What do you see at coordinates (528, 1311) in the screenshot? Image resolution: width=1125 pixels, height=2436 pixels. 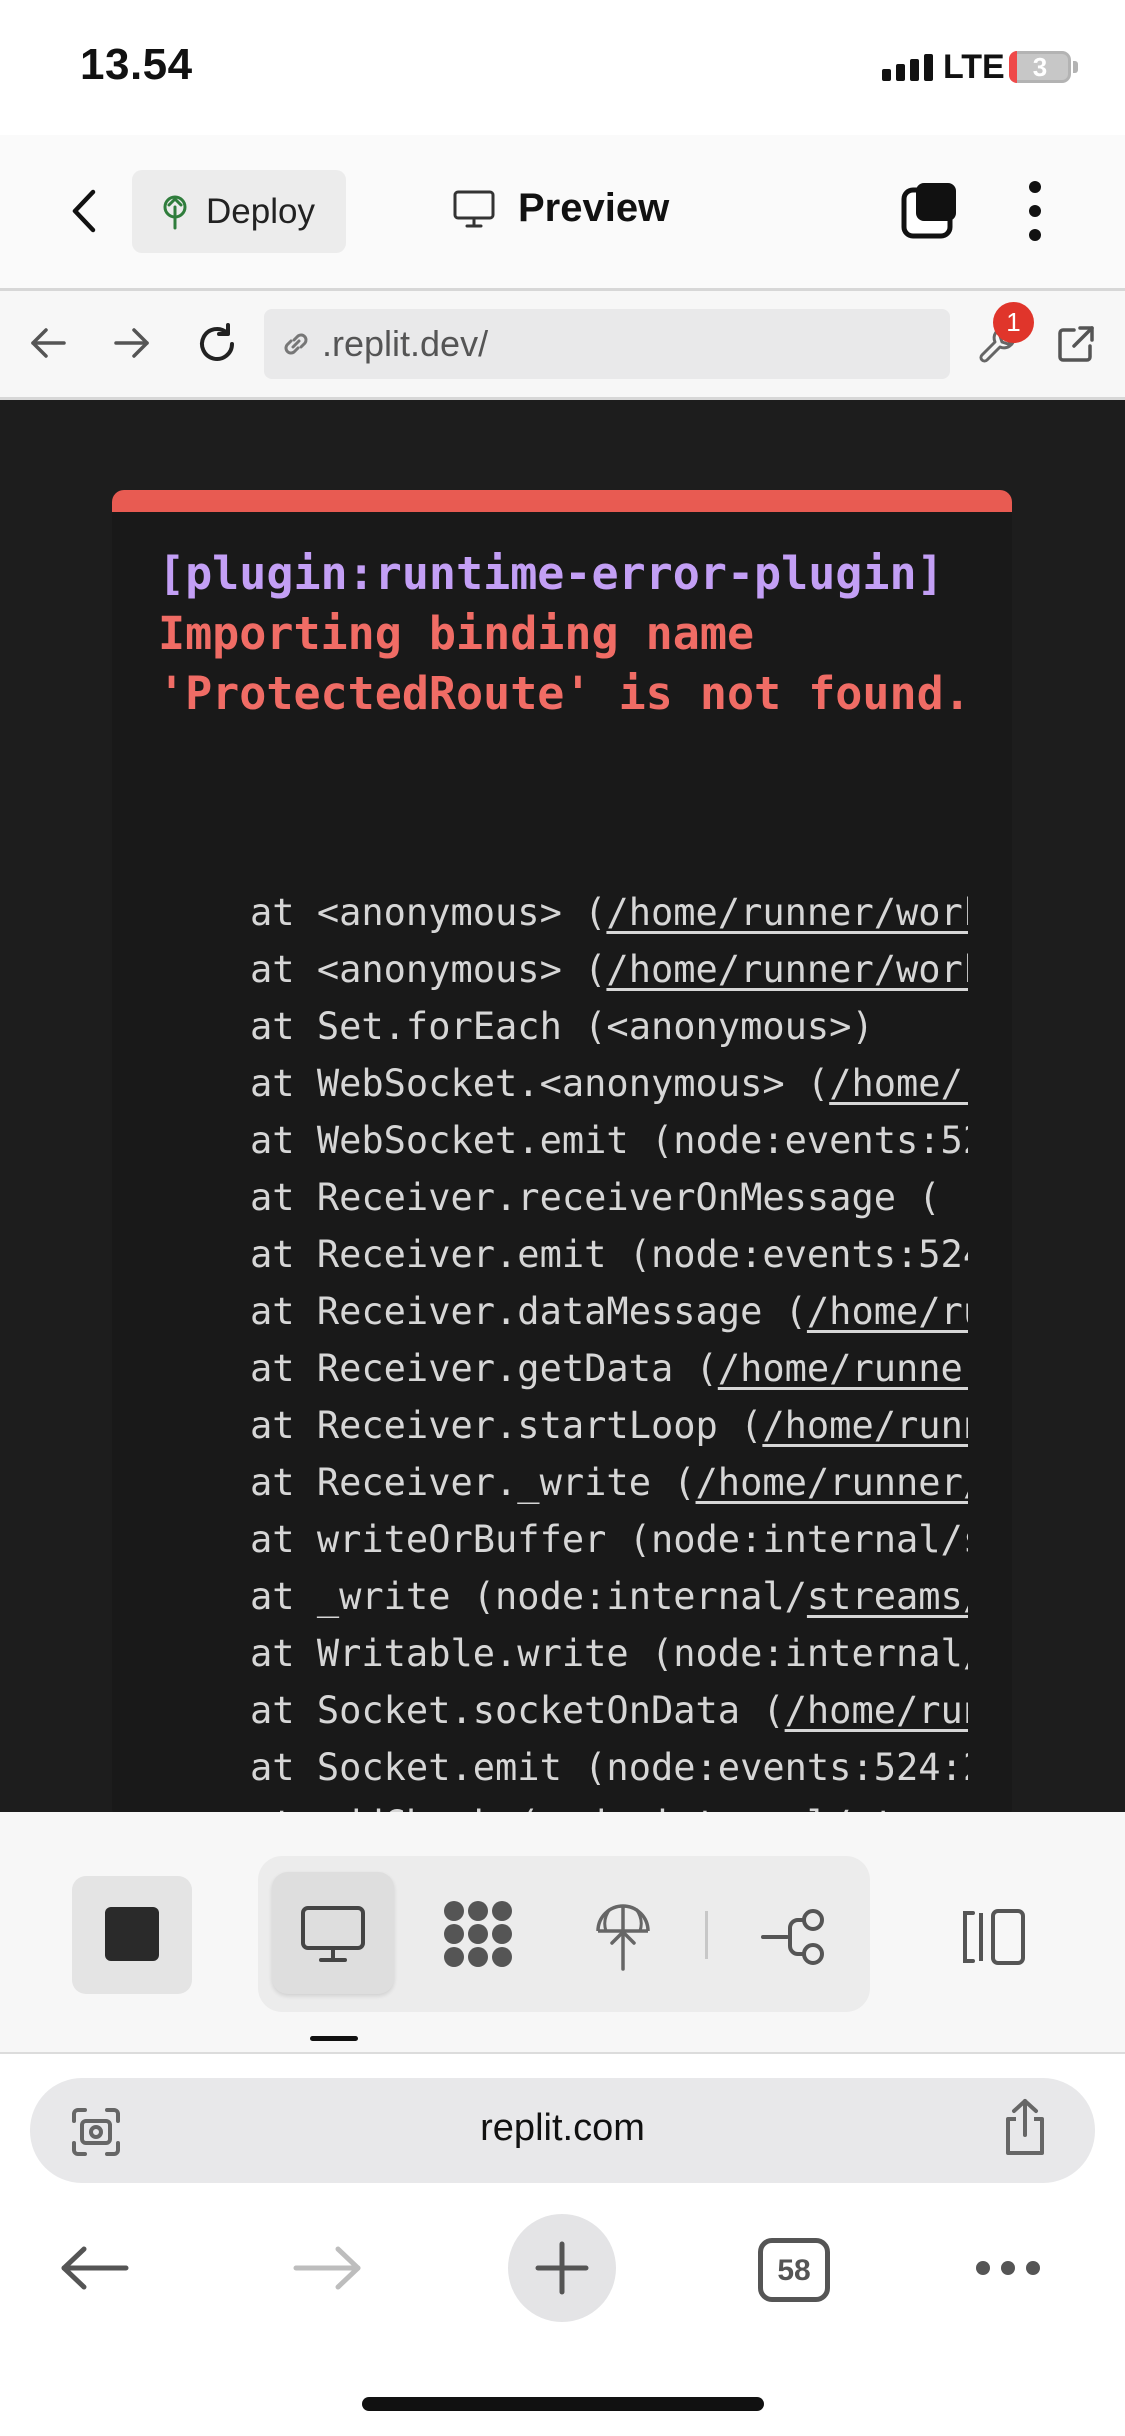 I see `stack-line-text: at Receiver.dataMessage (` at bounding box center [528, 1311].